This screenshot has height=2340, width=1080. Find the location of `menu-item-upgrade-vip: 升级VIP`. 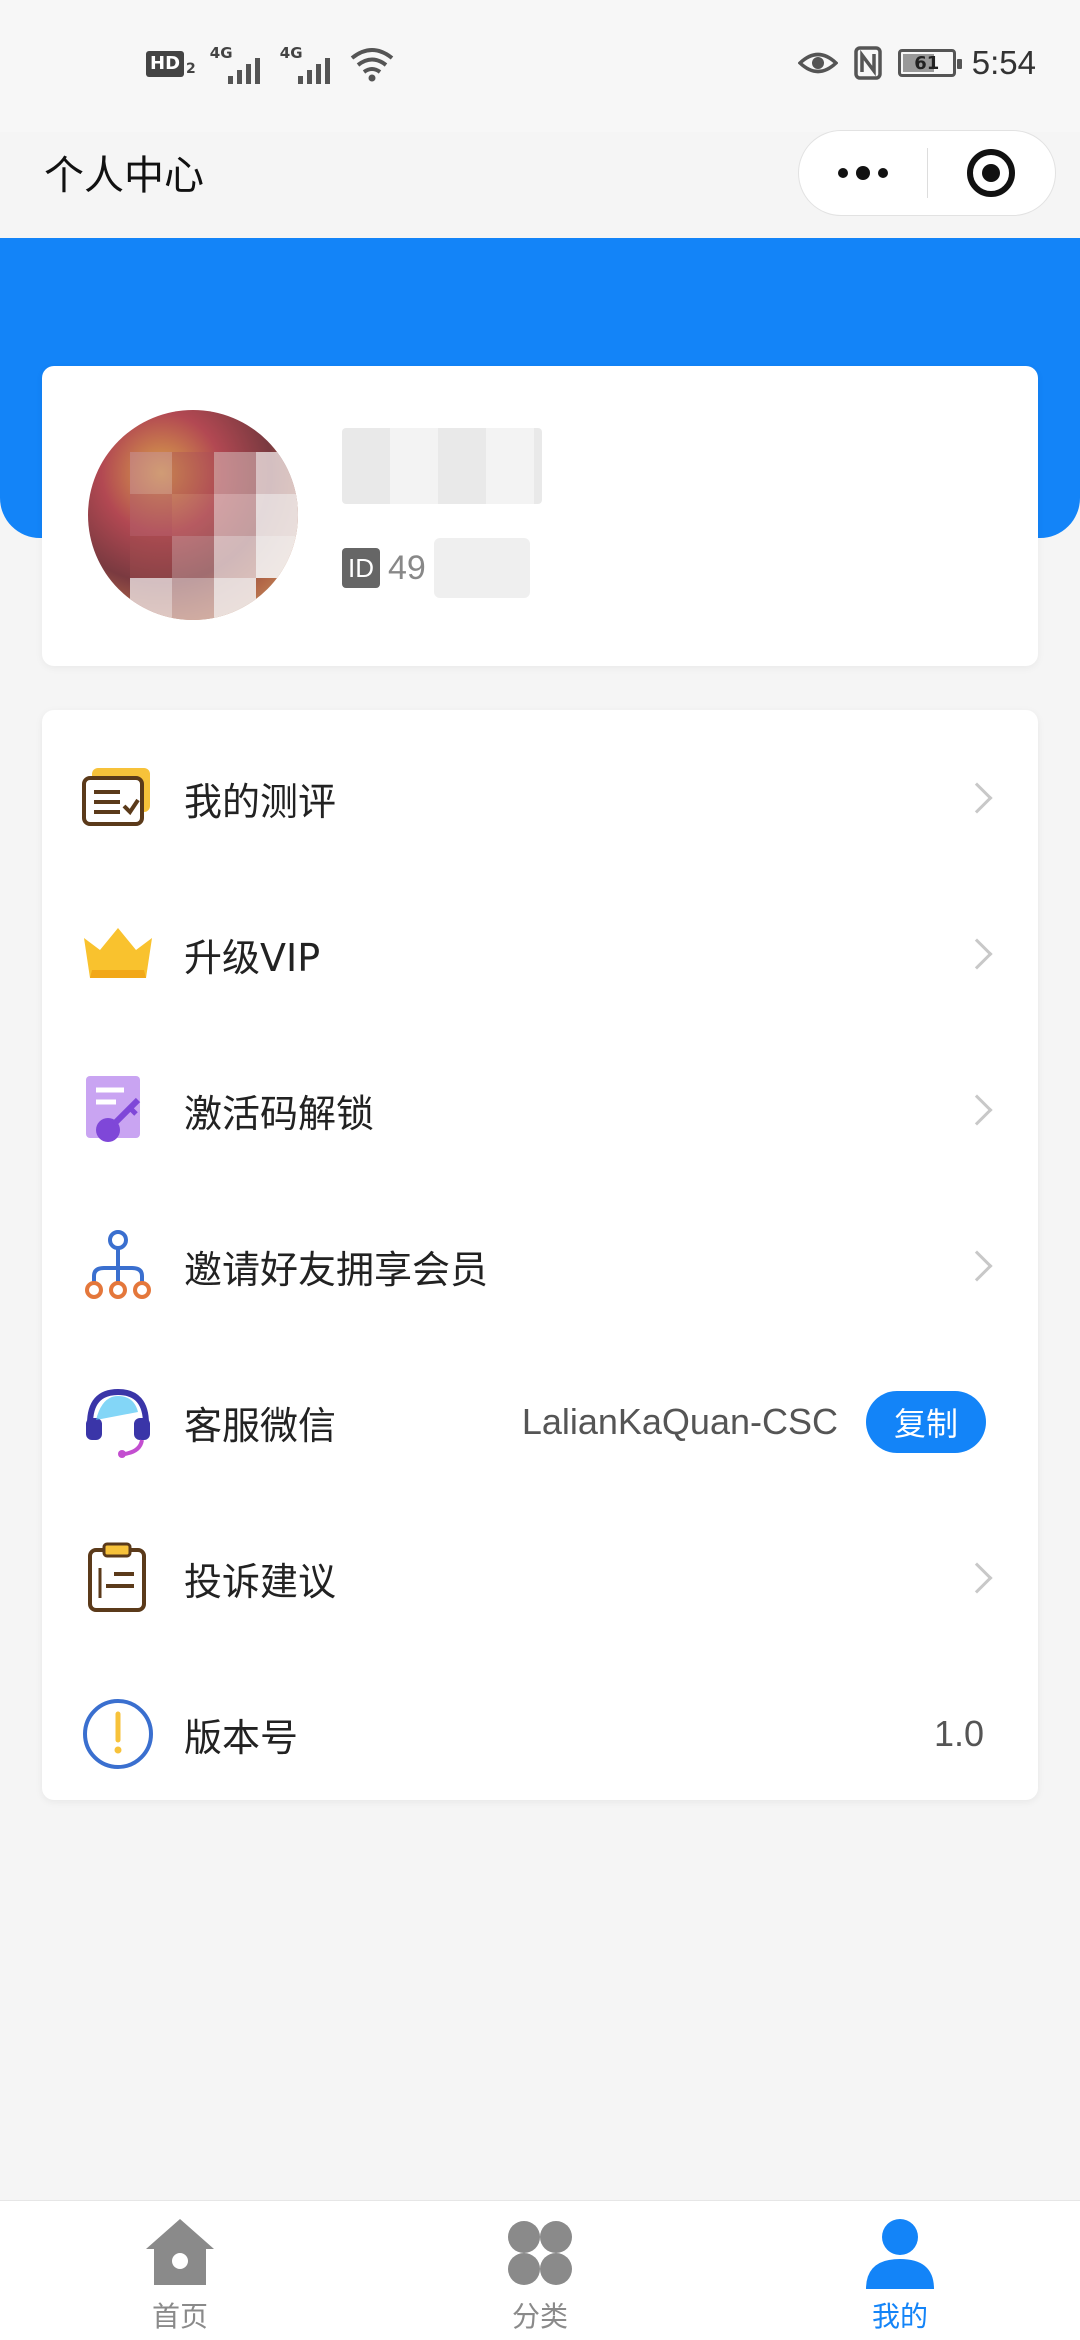

menu-item-upgrade-vip: 升级VIP is located at coordinates (540, 954).